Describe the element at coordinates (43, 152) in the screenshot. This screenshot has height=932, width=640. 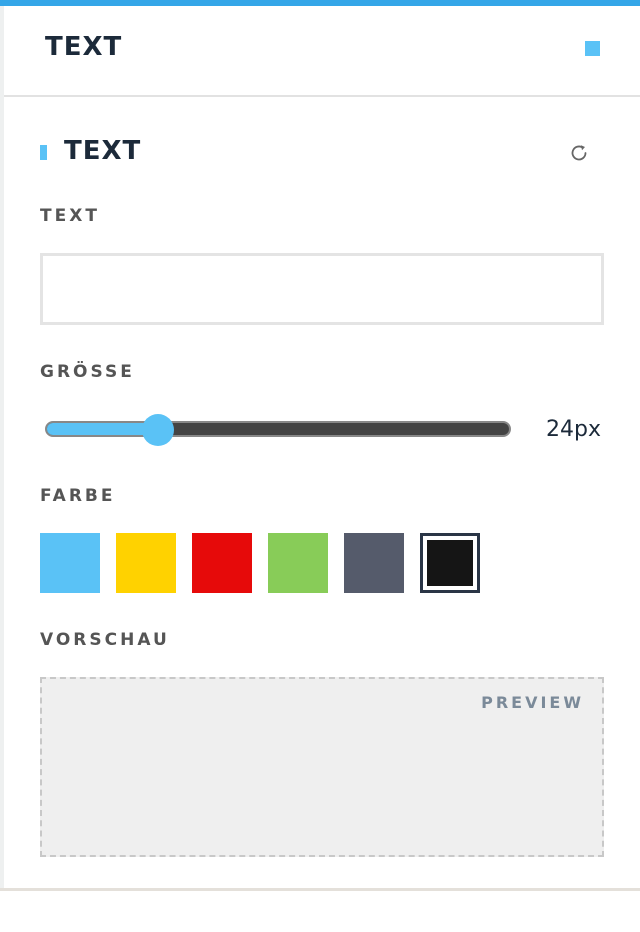
I see `section-marker` at that location.